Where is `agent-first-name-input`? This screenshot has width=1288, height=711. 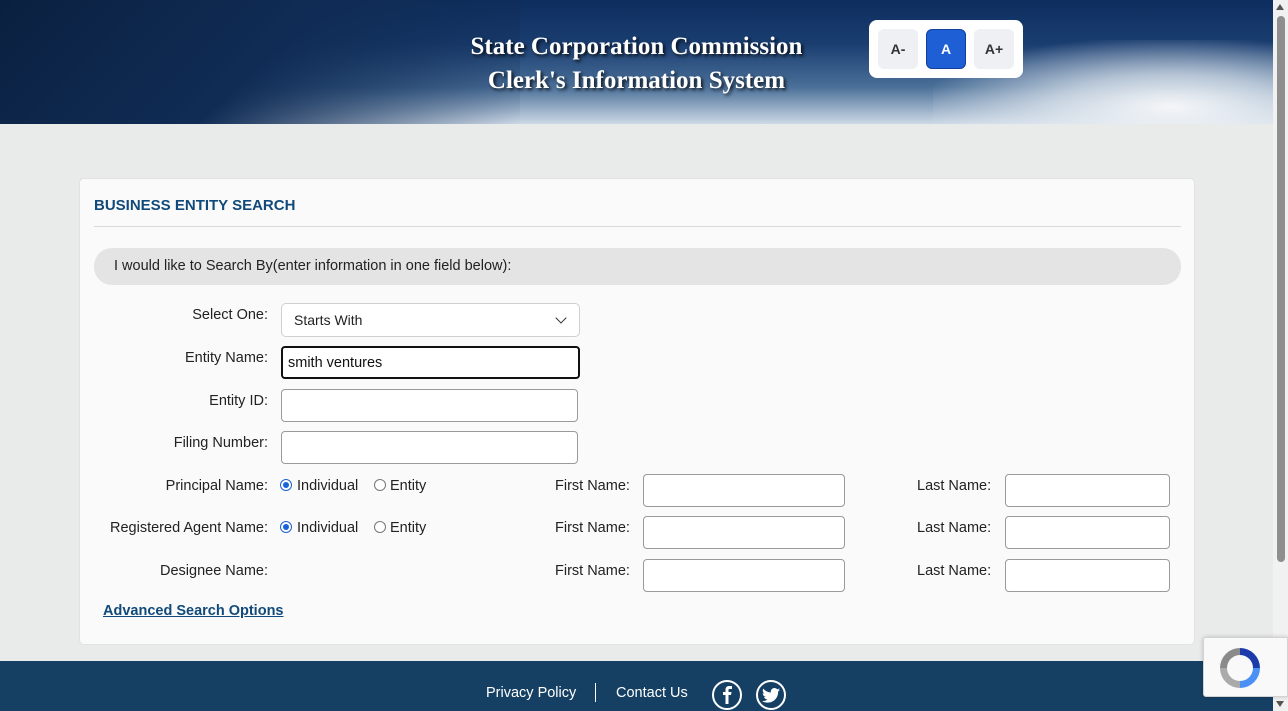
agent-first-name-input is located at coordinates (744, 532).